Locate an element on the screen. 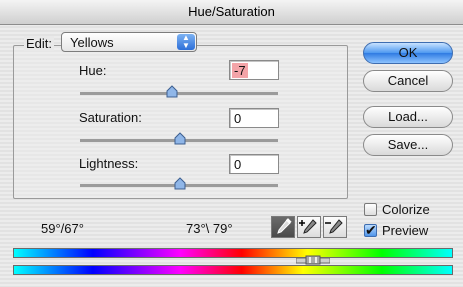 Image resolution: width=463 pixels, height=287 pixels. edit-selected-value: Yellows is located at coordinates (92, 42).